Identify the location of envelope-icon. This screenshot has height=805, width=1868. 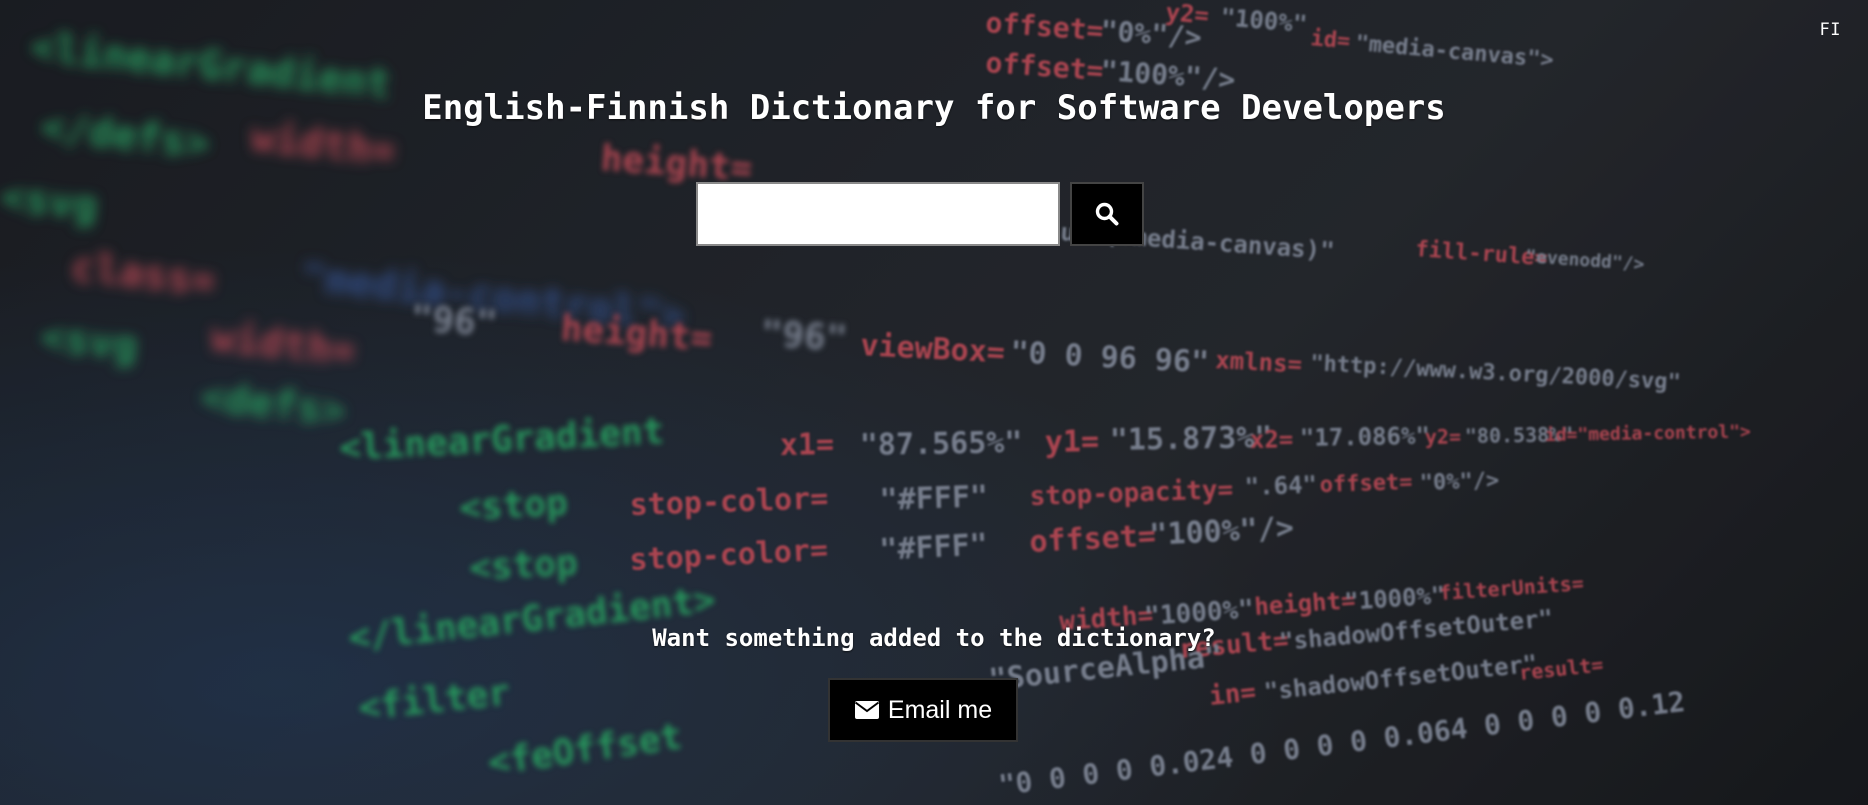
(867, 710).